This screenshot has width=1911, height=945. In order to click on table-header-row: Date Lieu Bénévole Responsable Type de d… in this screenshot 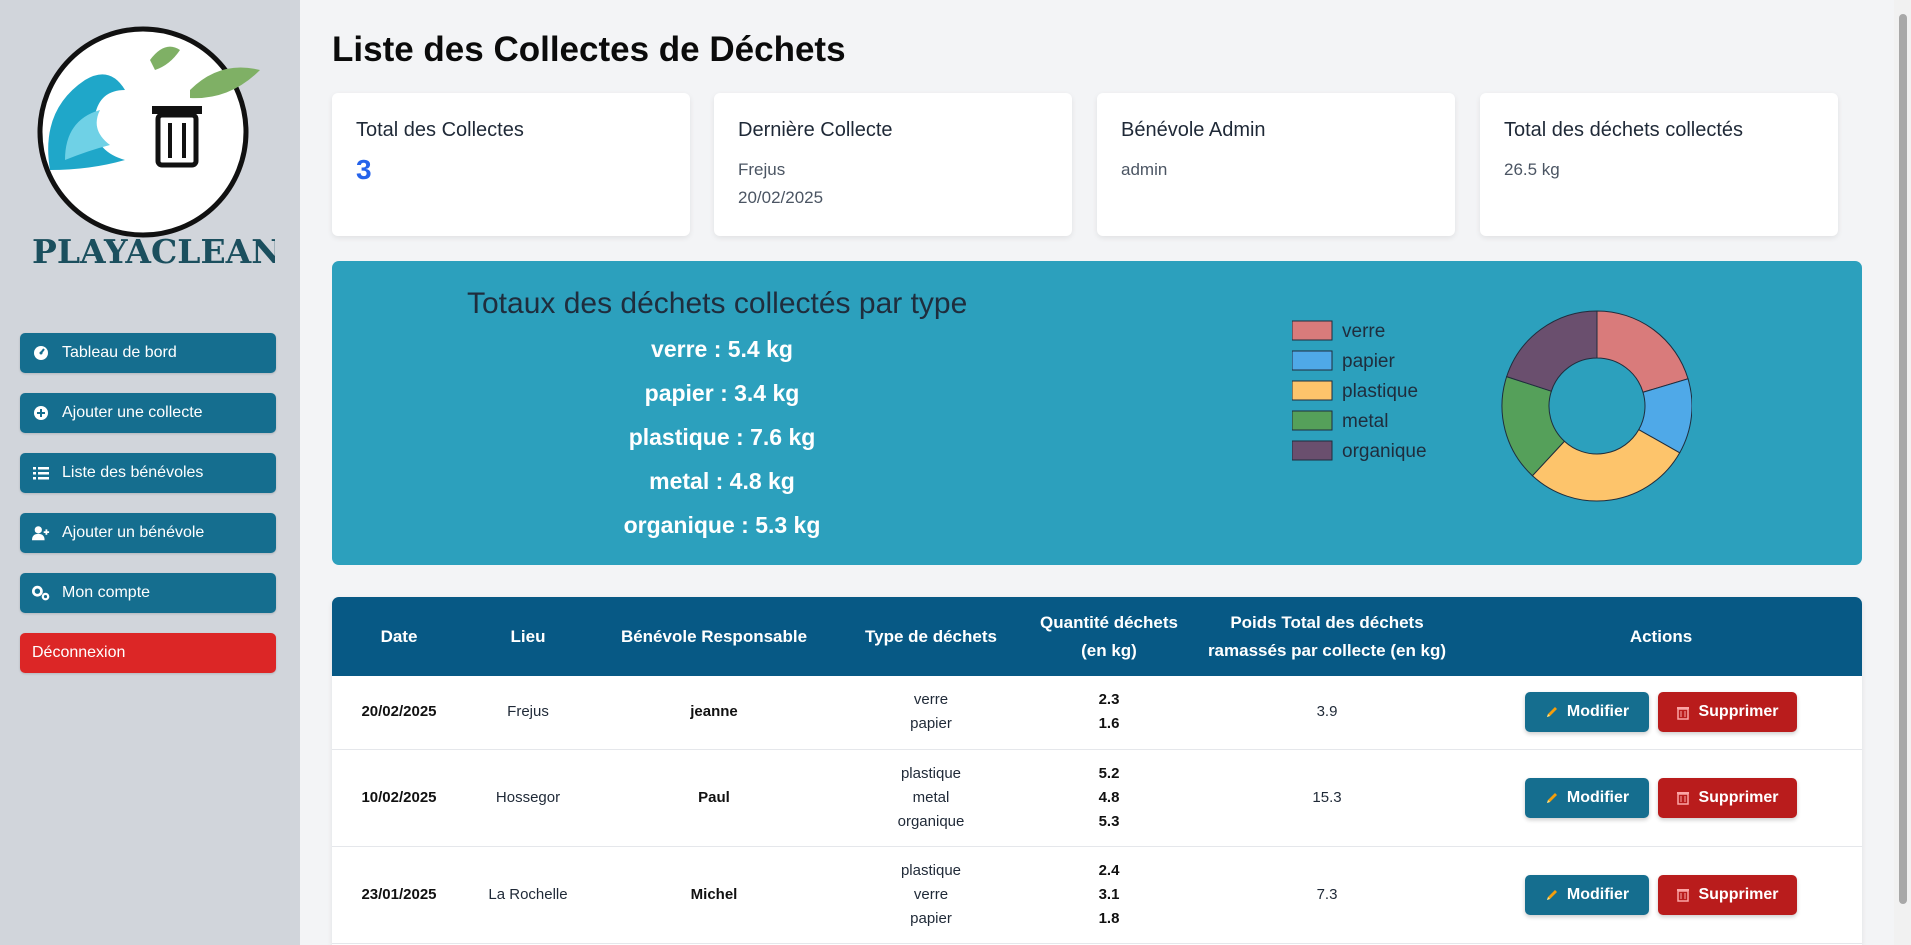, I will do `click(1097, 636)`.